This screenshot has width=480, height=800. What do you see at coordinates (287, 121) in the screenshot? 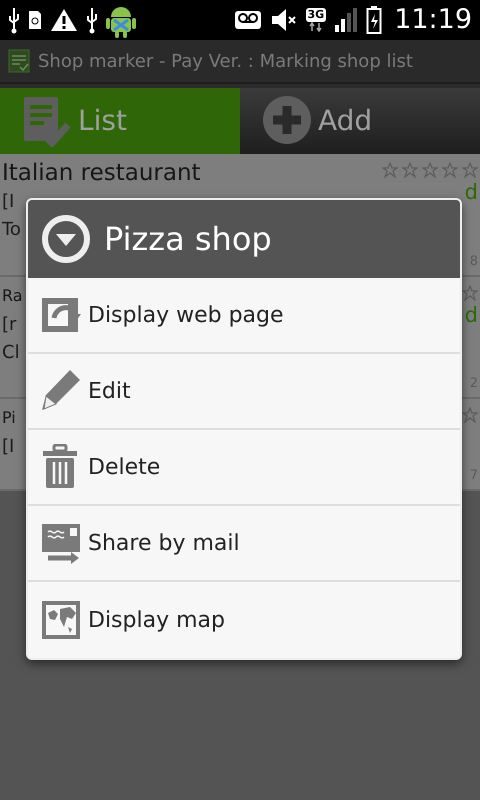
I see `plus-icon` at bounding box center [287, 121].